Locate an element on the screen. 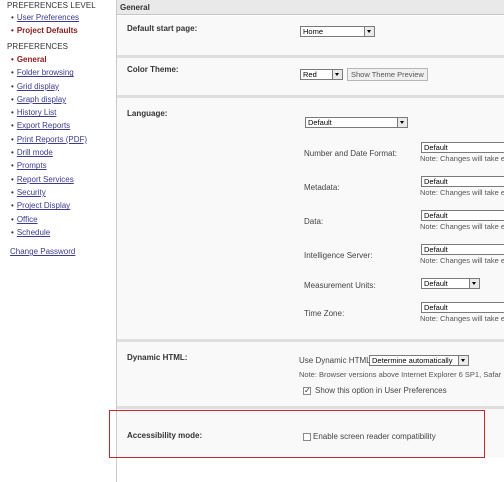  preferences-level-list: • User Preferences • Project Defaults is located at coordinates (45, 24).